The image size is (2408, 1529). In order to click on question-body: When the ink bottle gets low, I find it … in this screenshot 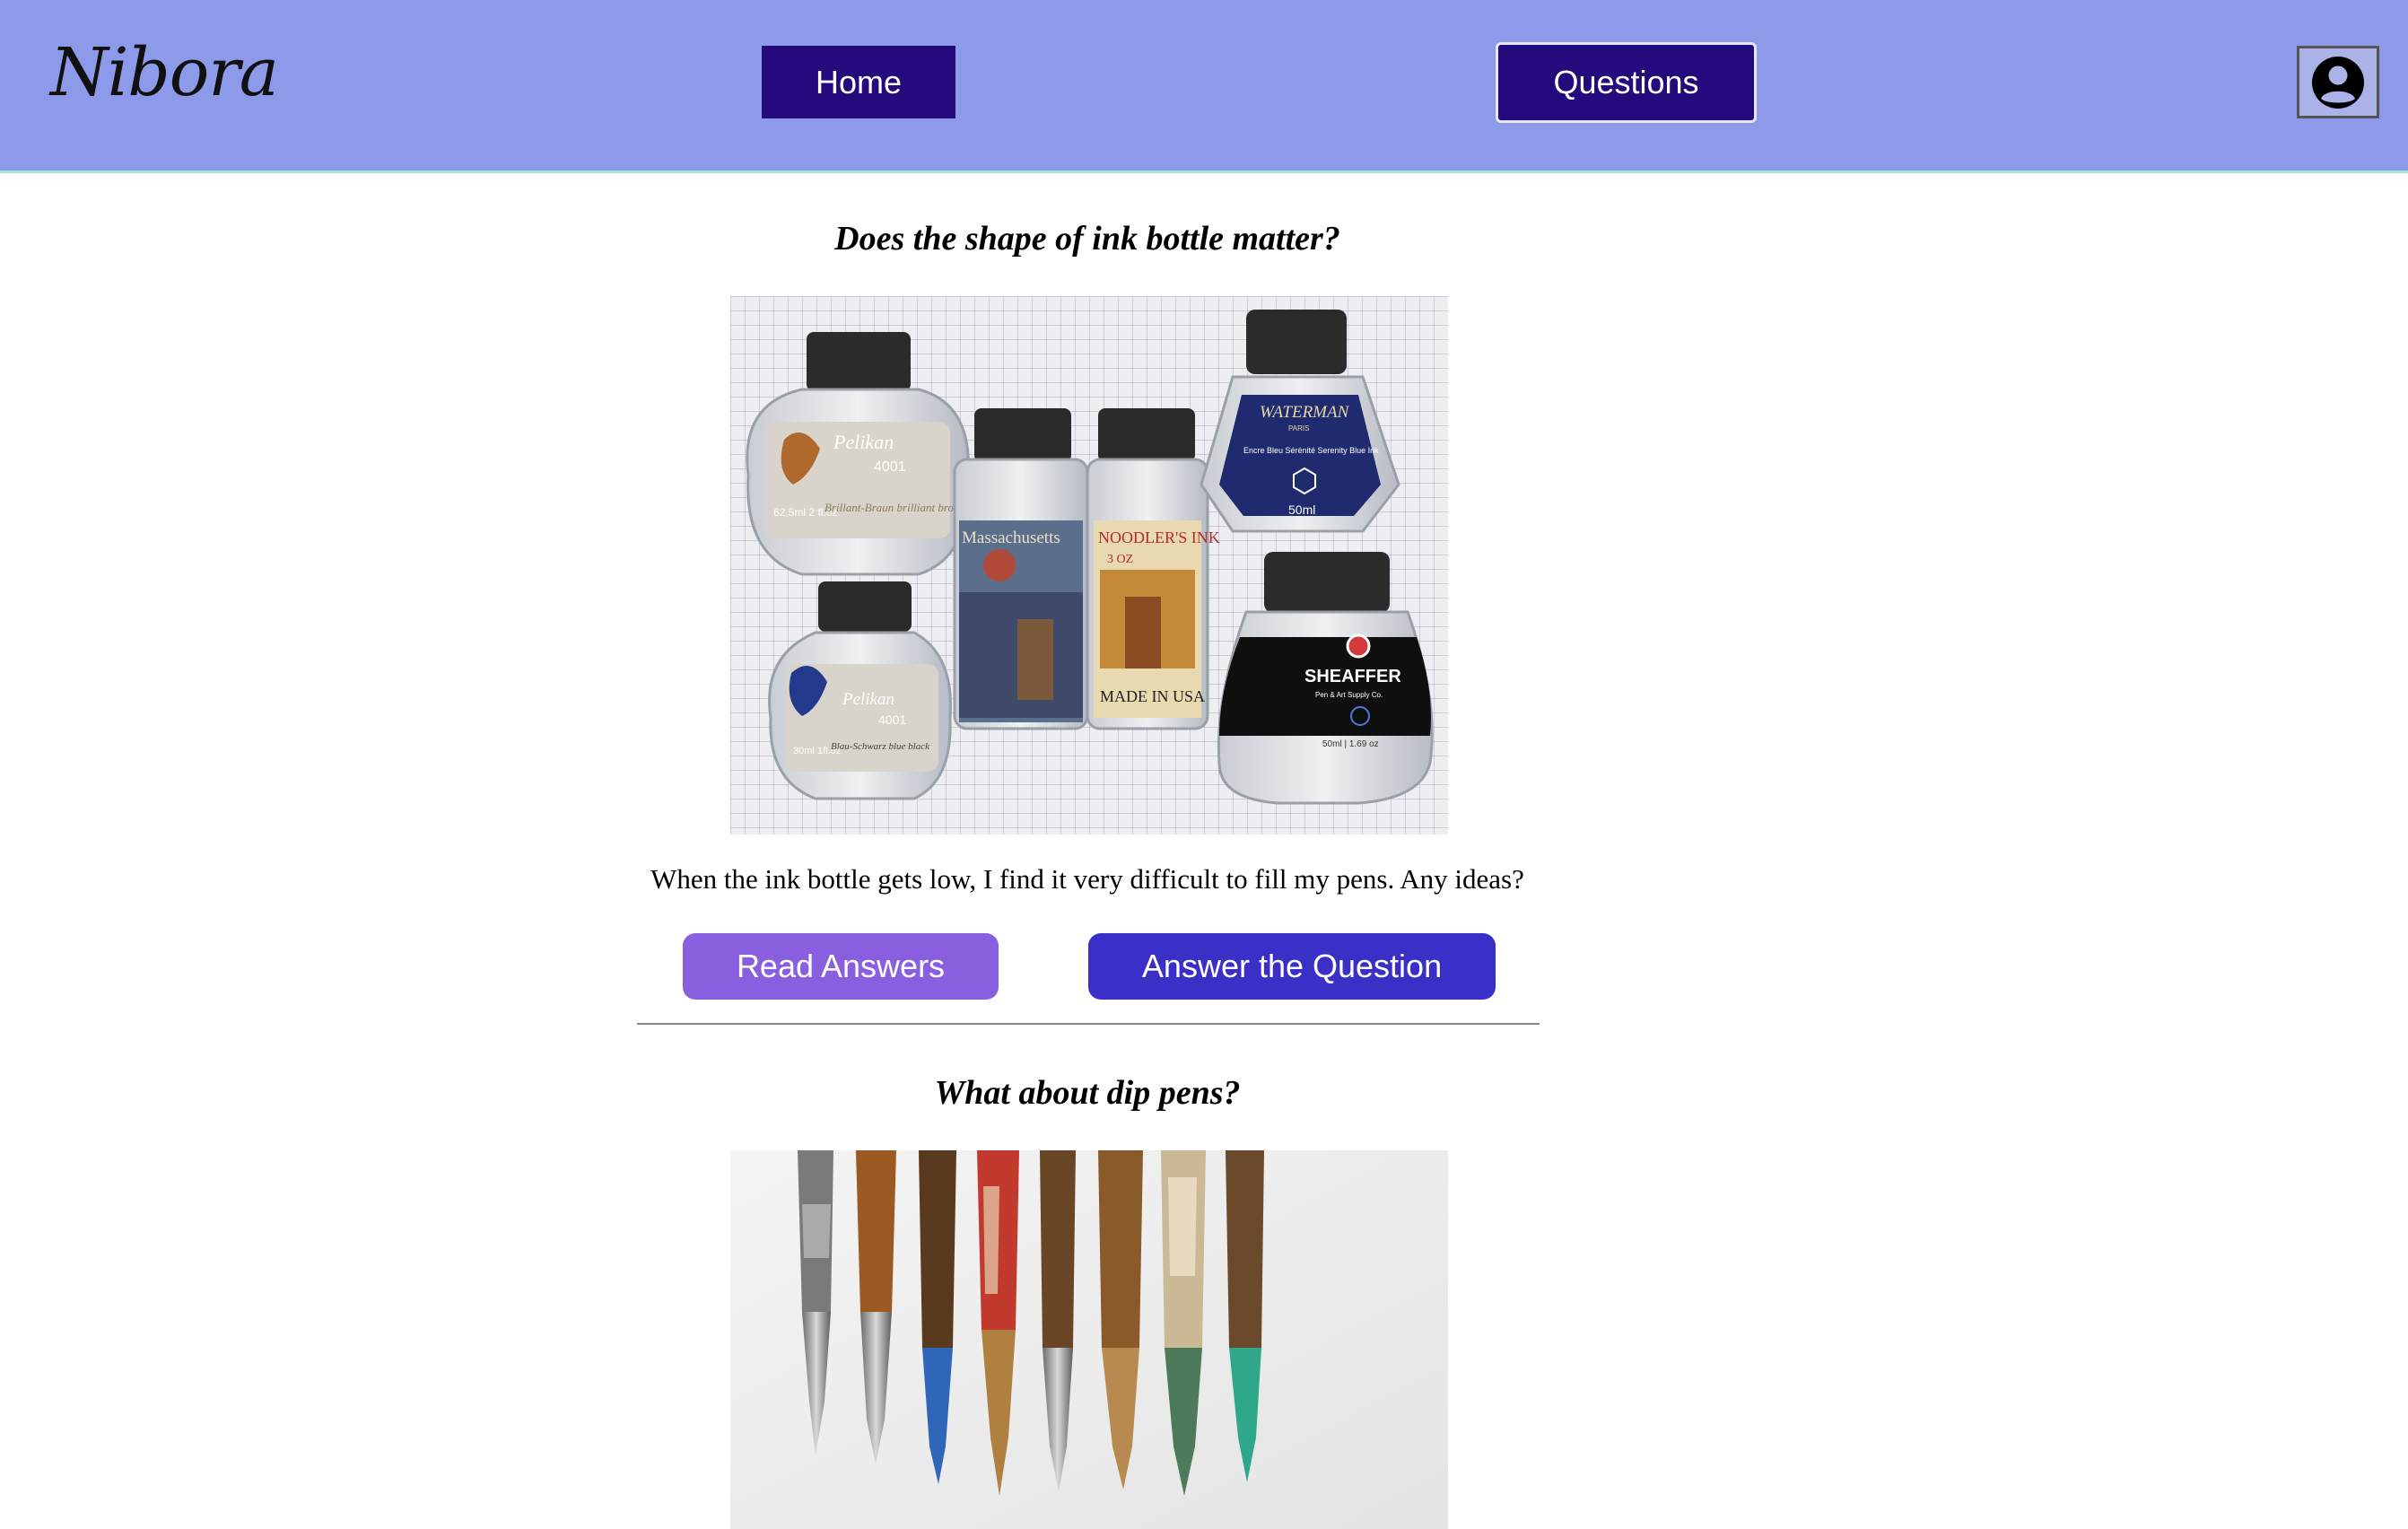, I will do `click(1087, 879)`.